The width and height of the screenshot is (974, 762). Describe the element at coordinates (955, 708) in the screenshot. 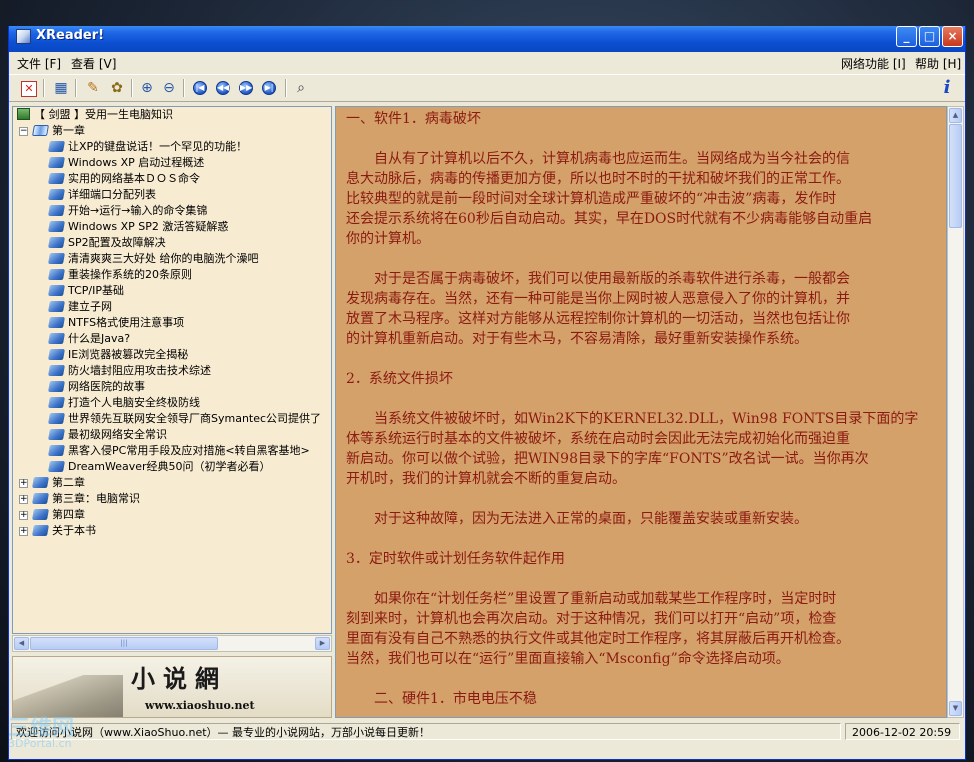

I see `scroll-down-icon: ▼` at that location.